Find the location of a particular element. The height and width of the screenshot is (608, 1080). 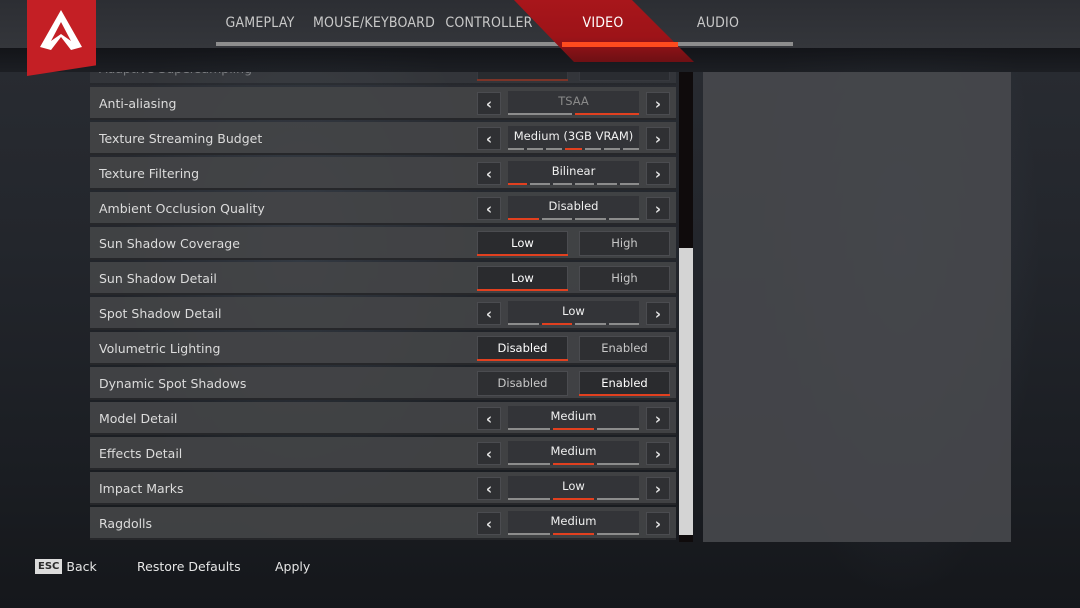

setting-label: Effects Detail is located at coordinates (141, 453).